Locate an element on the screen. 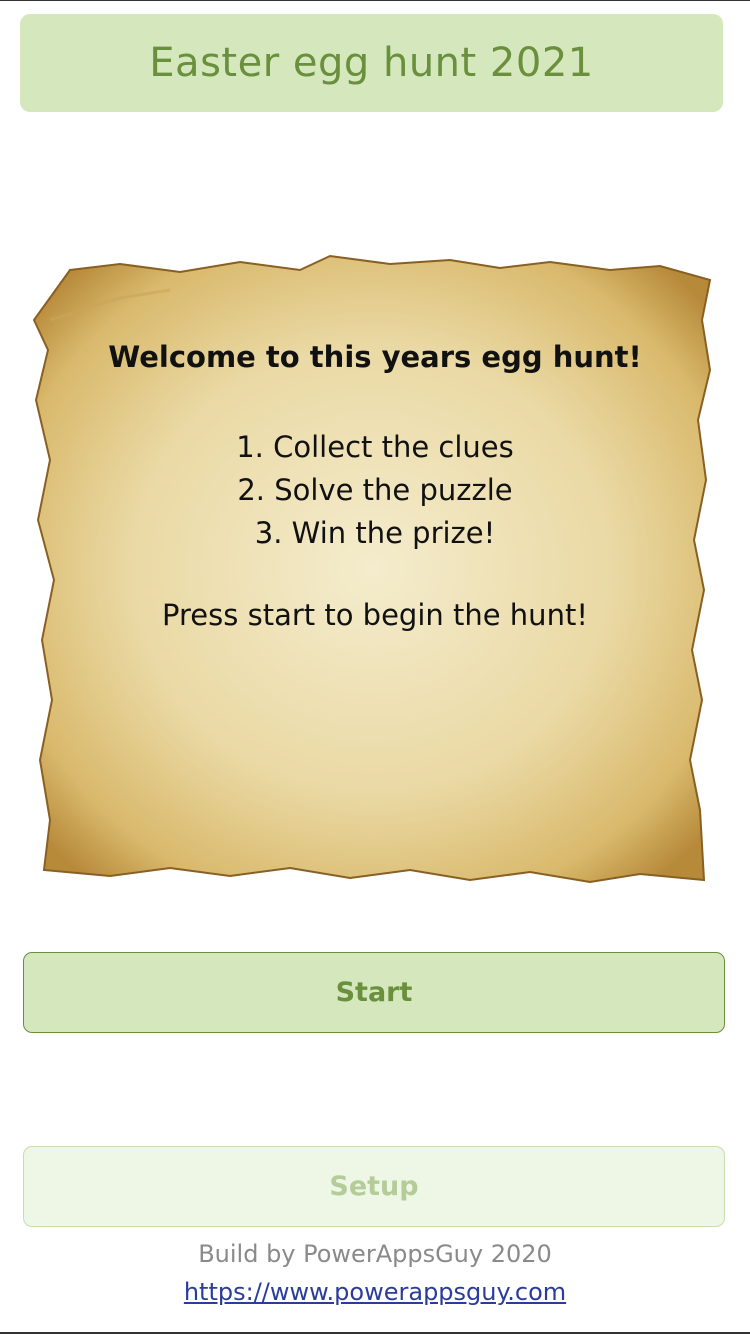 The width and height of the screenshot is (750, 1334). title-banner: Easter egg hunt 2021 is located at coordinates (371, 63).